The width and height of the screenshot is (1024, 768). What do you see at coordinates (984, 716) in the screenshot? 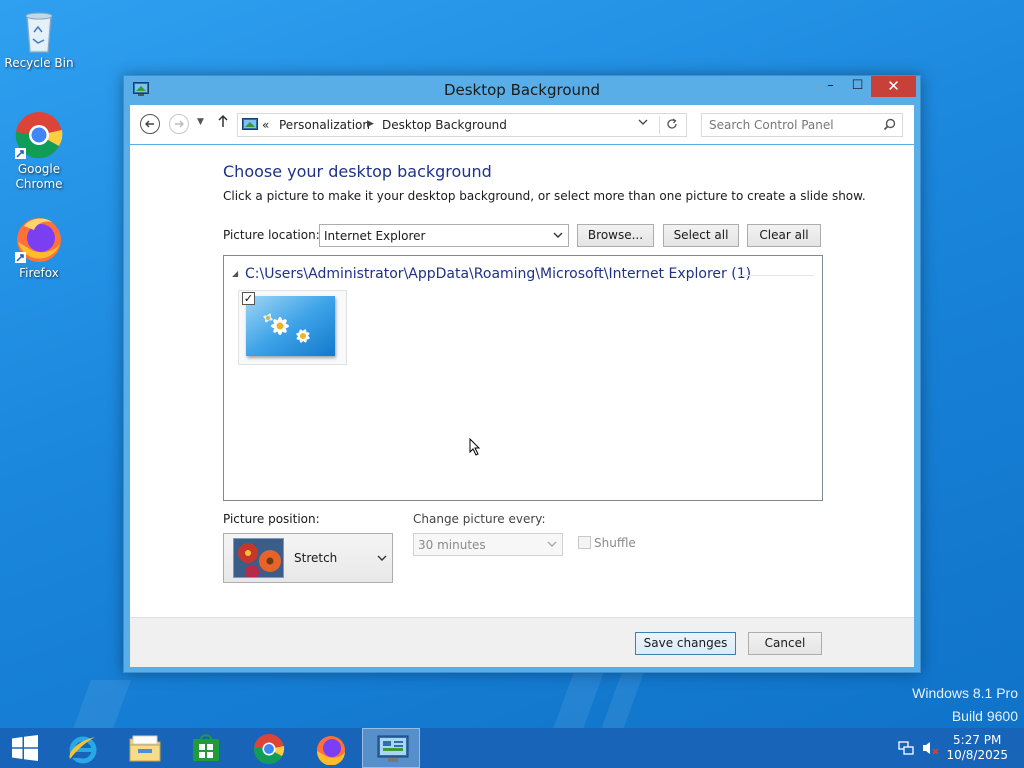
I see `watermark-build: Build 9600` at bounding box center [984, 716].